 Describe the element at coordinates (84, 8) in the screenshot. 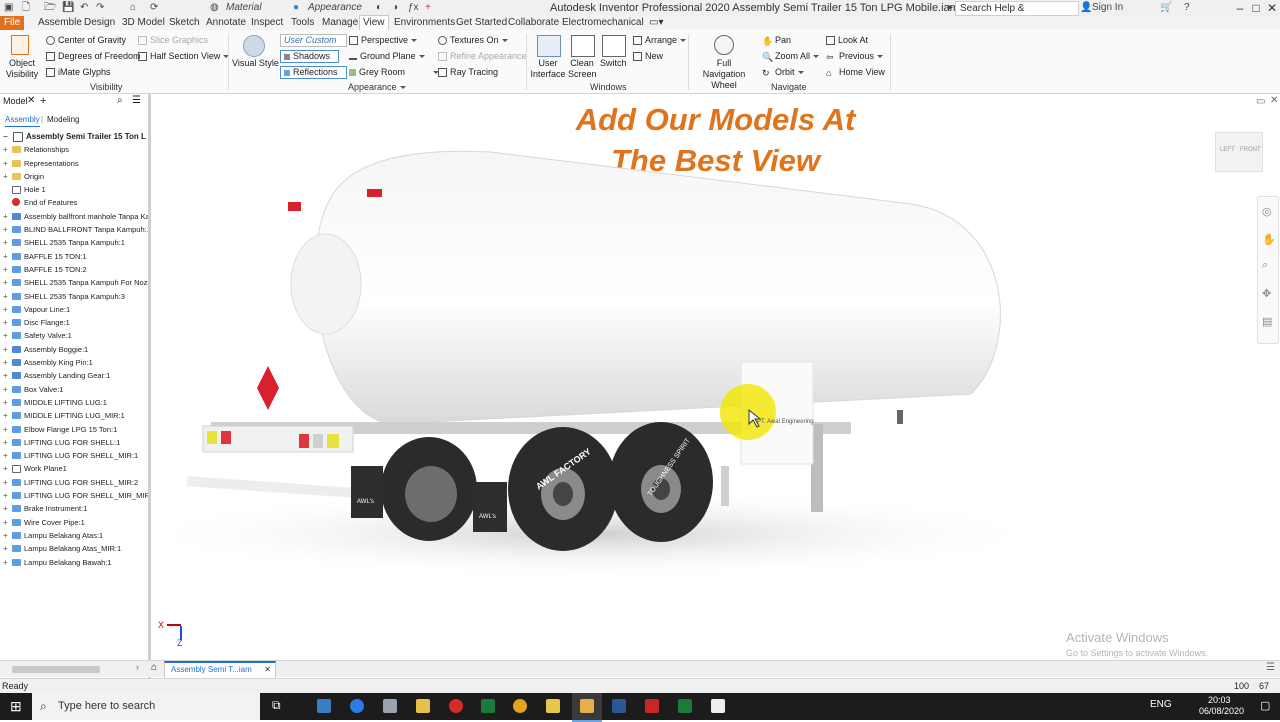

I see `undo-icon: ↶` at that location.